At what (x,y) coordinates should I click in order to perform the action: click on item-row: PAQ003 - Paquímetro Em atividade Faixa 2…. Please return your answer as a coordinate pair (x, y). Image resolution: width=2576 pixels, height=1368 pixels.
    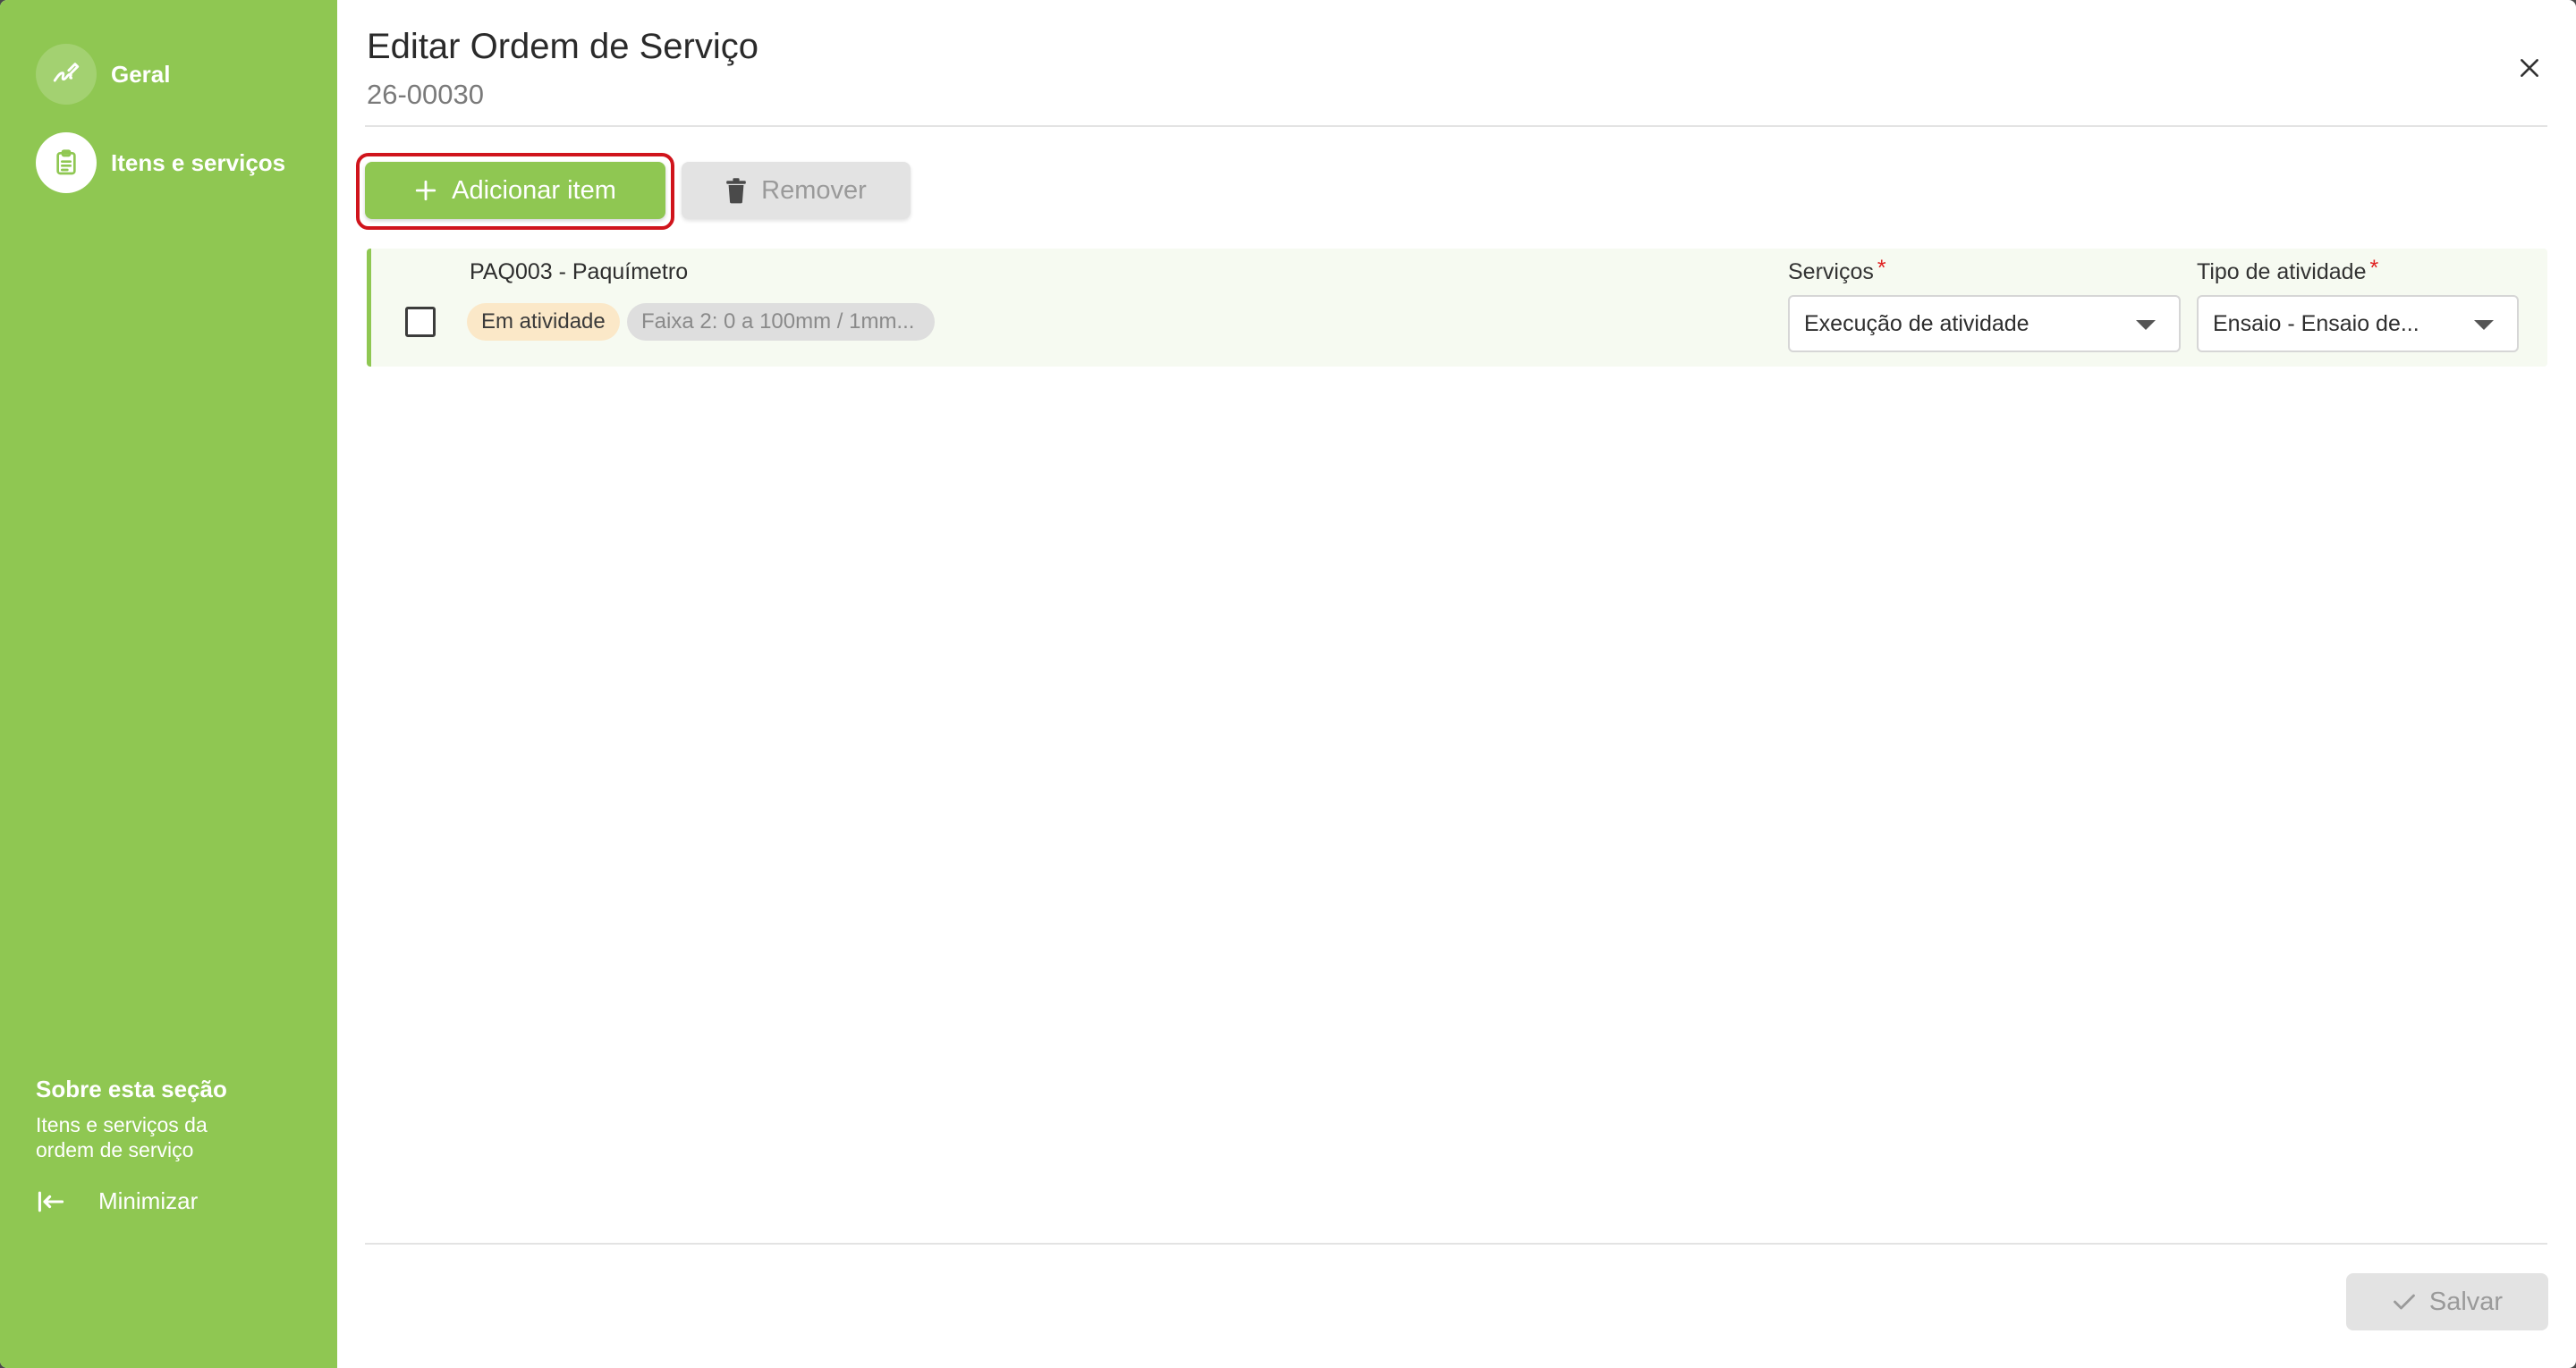
    Looking at the image, I should click on (1457, 308).